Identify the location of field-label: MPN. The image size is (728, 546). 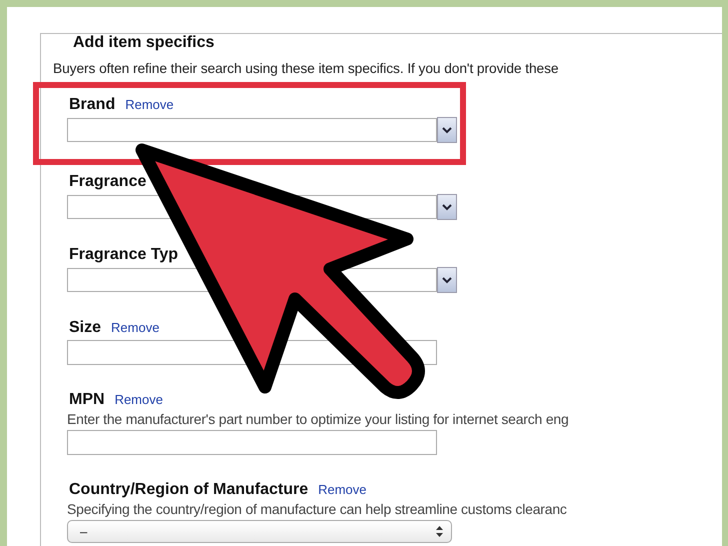
(87, 400).